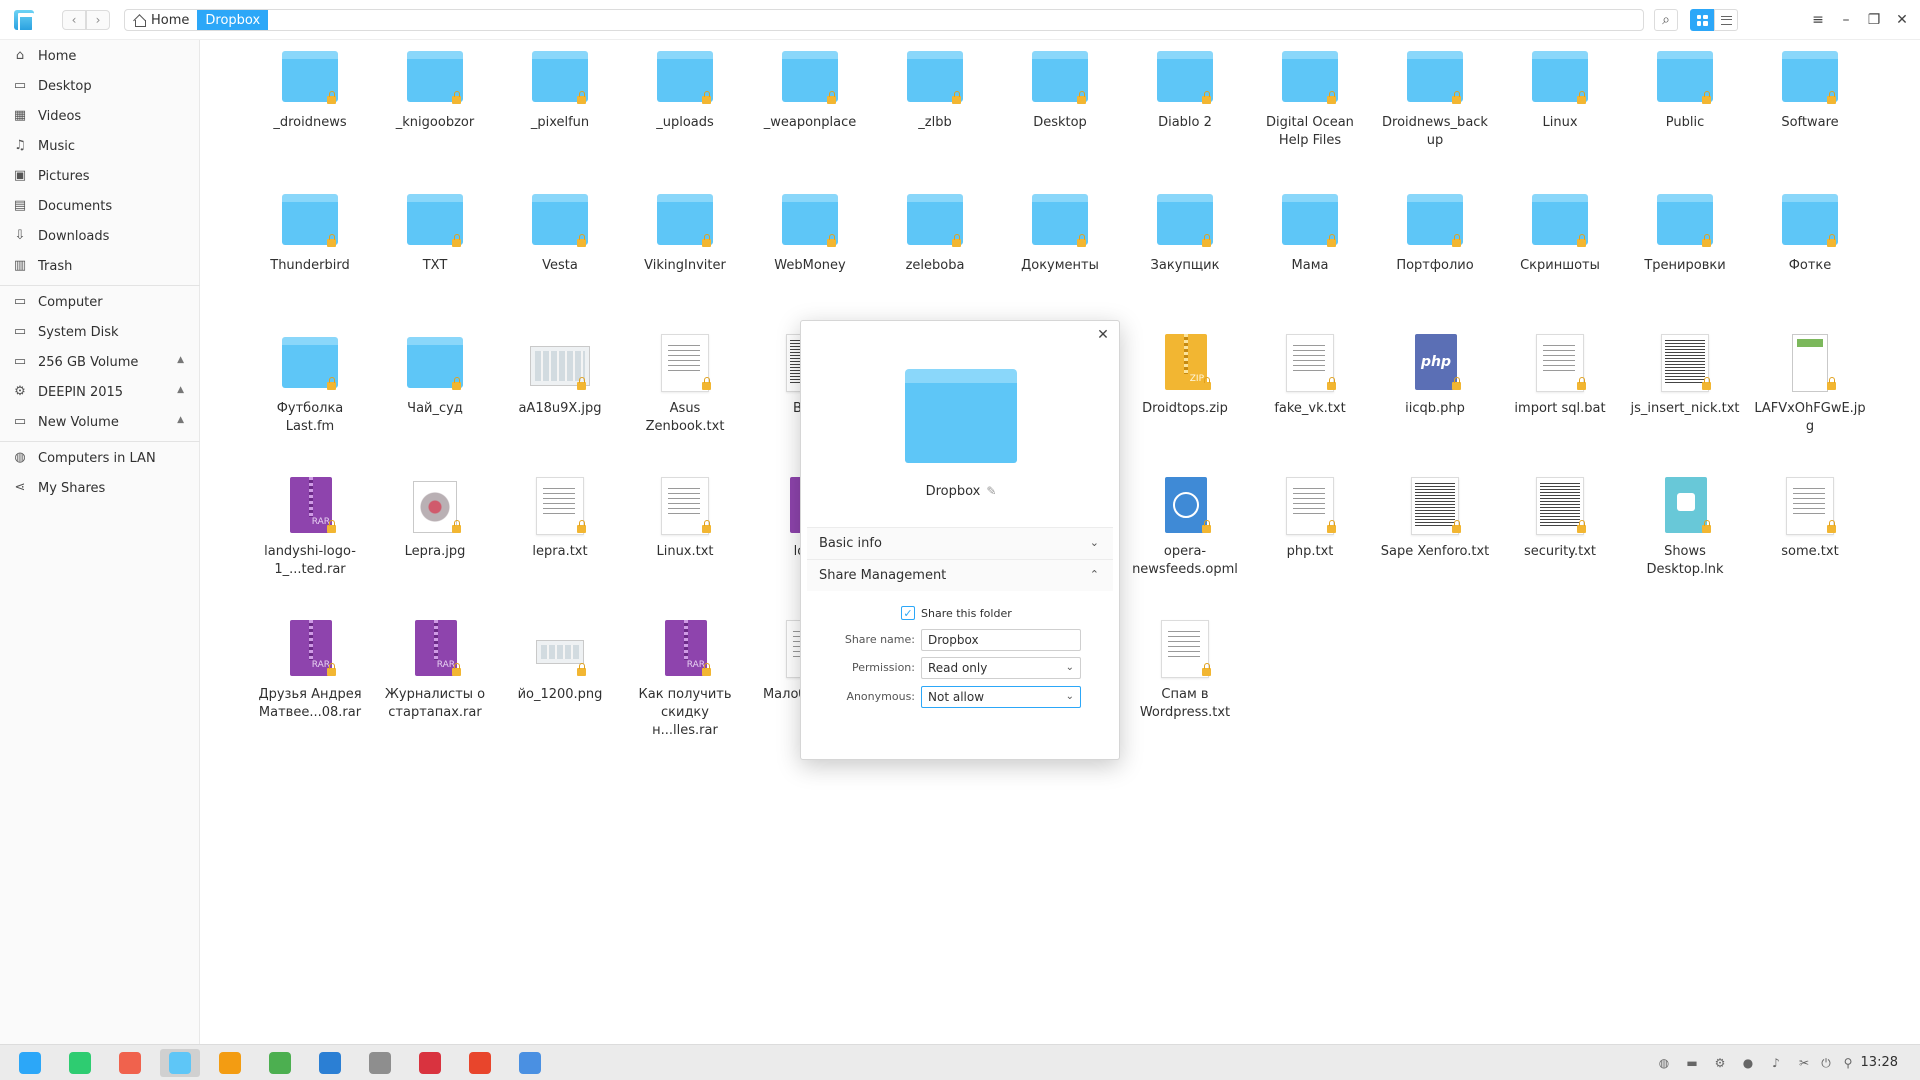 This screenshot has height=1080, width=1920. What do you see at coordinates (1666, 20) in the screenshot?
I see `search-button: ⌕` at bounding box center [1666, 20].